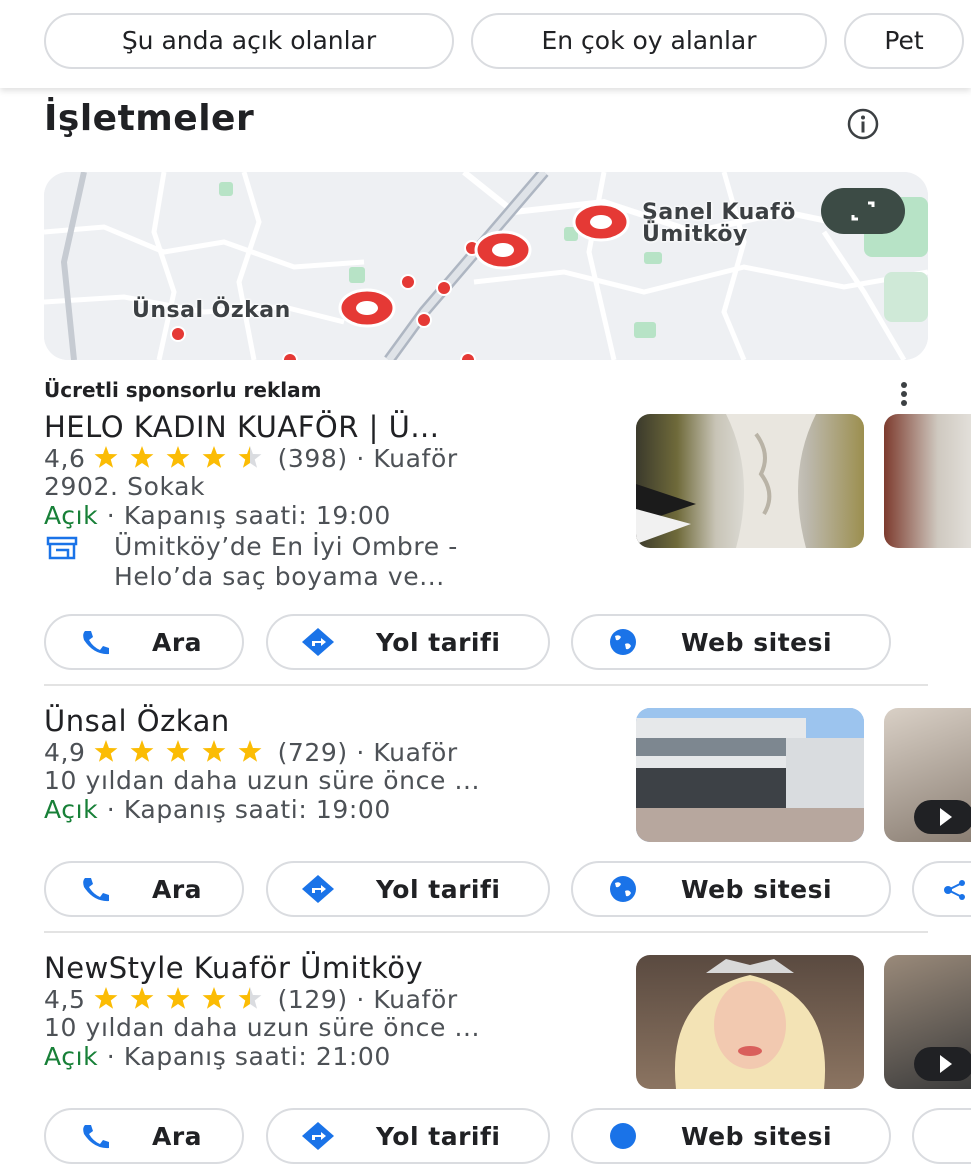 The height and width of the screenshot is (1164, 971). I want to click on business-address: 2902. Sokak, so click(125, 486).